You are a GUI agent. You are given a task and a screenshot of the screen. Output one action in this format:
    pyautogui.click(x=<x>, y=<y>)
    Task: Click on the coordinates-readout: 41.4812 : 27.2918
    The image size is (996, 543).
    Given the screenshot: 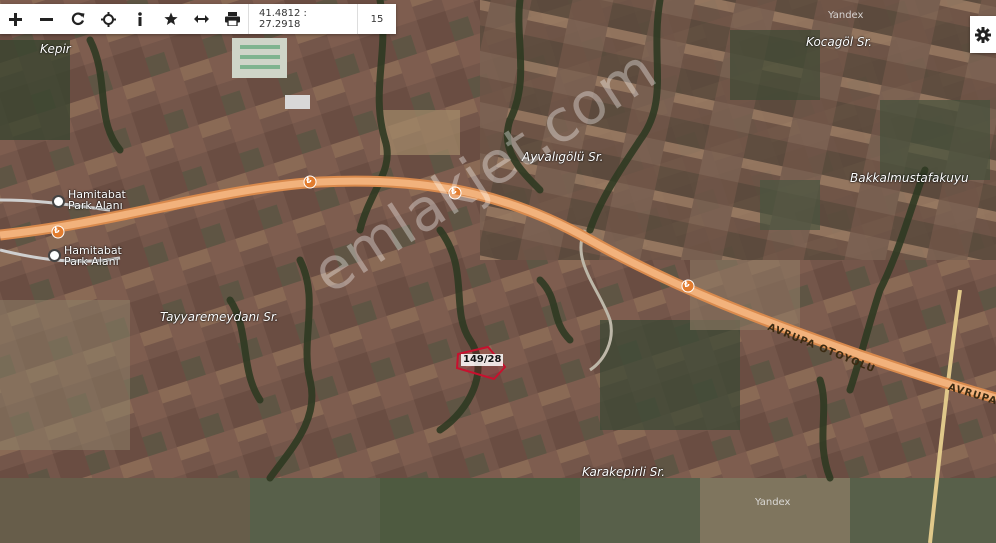 What is the action you would take?
    pyautogui.click(x=302, y=19)
    